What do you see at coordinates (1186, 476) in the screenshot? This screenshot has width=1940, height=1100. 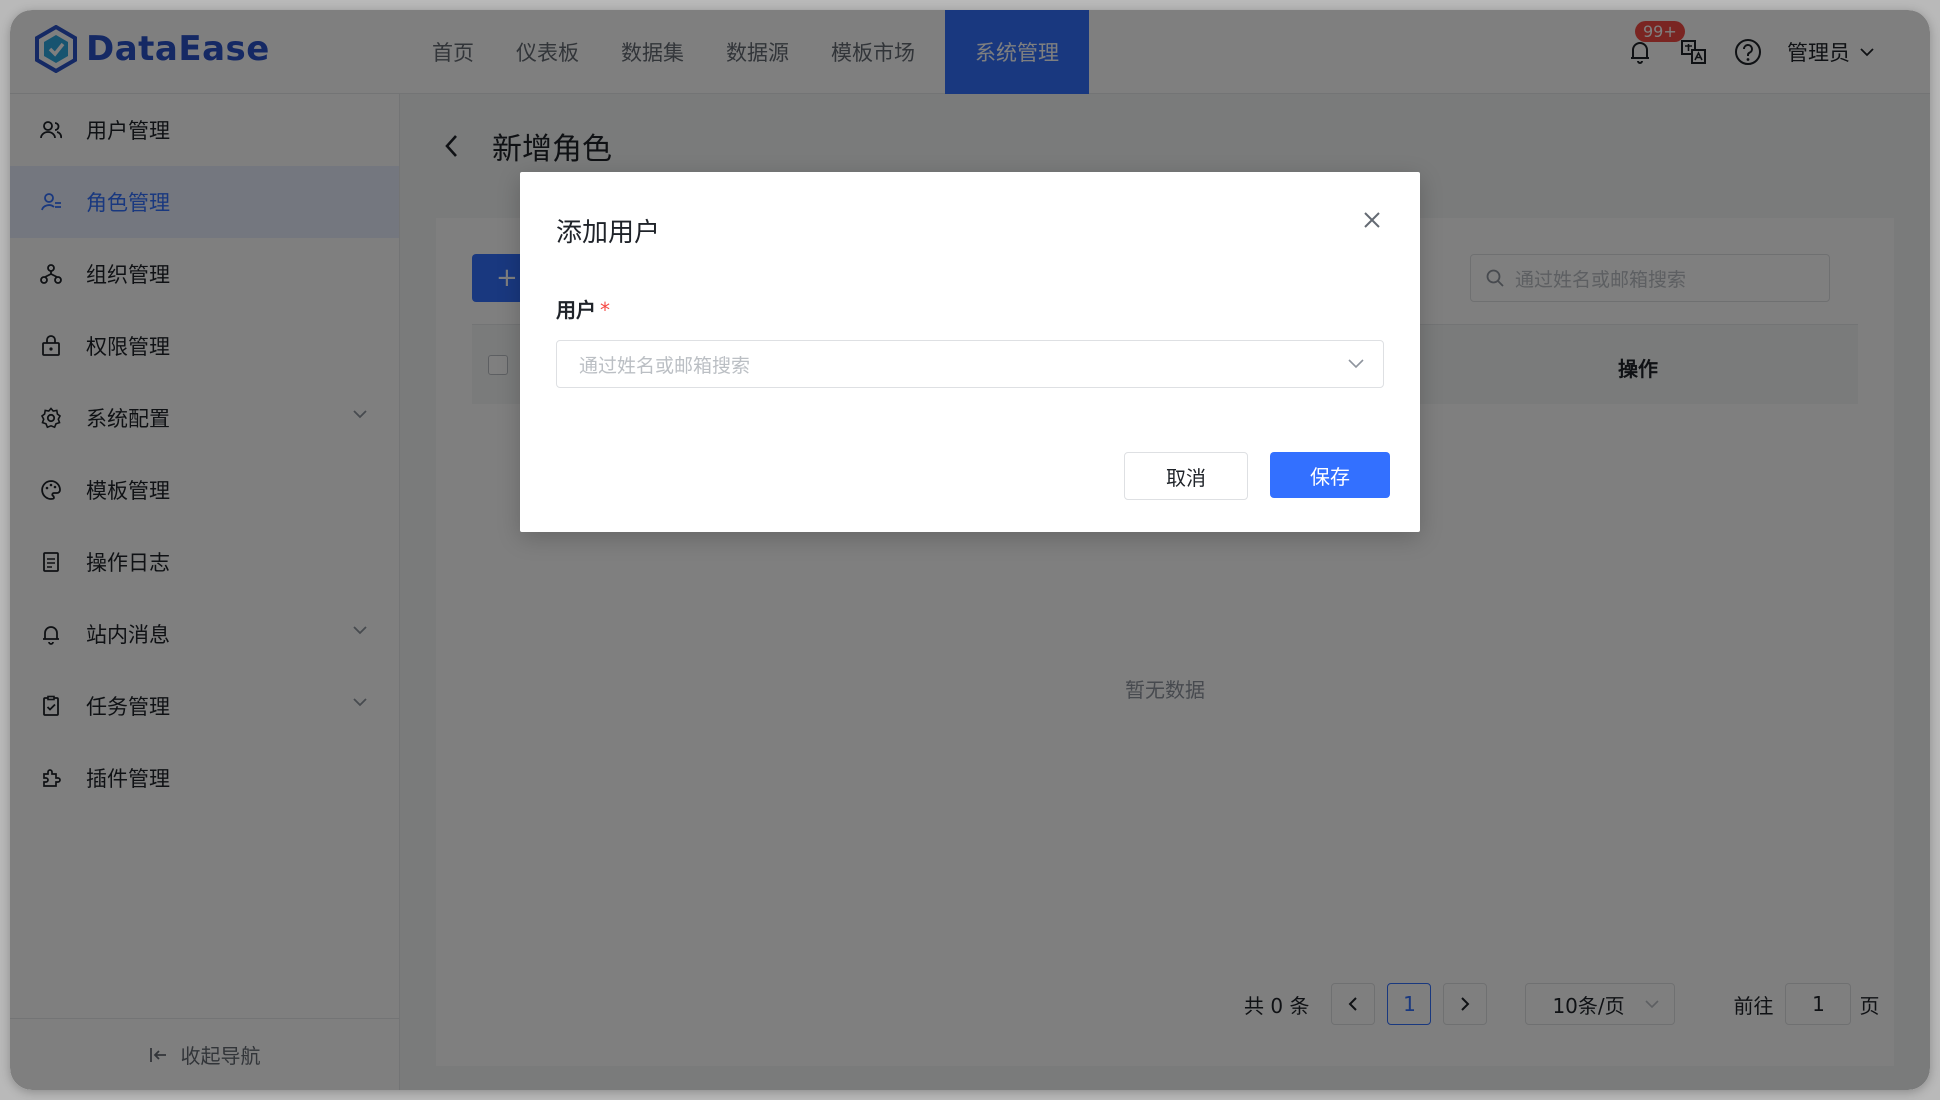 I see `cancel-button: 取消` at bounding box center [1186, 476].